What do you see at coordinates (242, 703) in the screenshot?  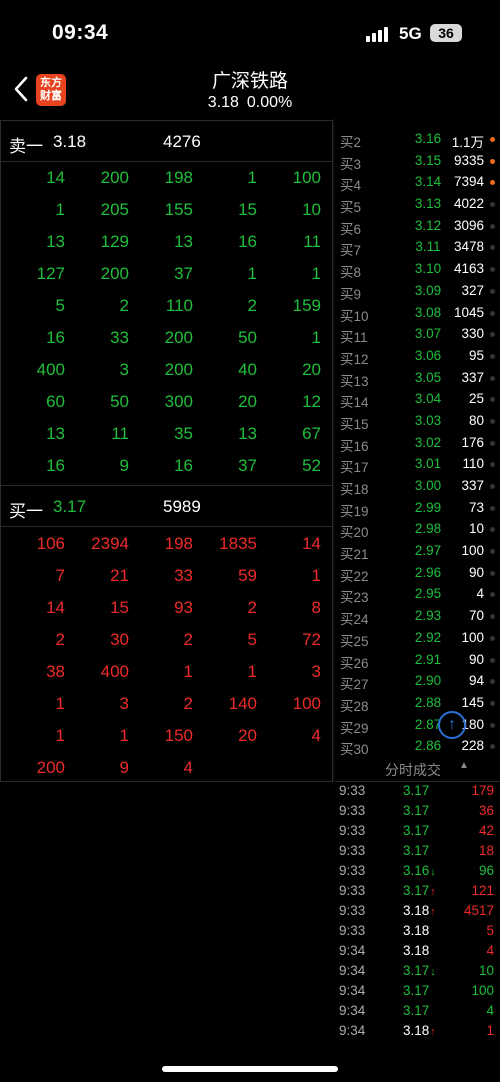 I see `queue-cell: 140` at bounding box center [242, 703].